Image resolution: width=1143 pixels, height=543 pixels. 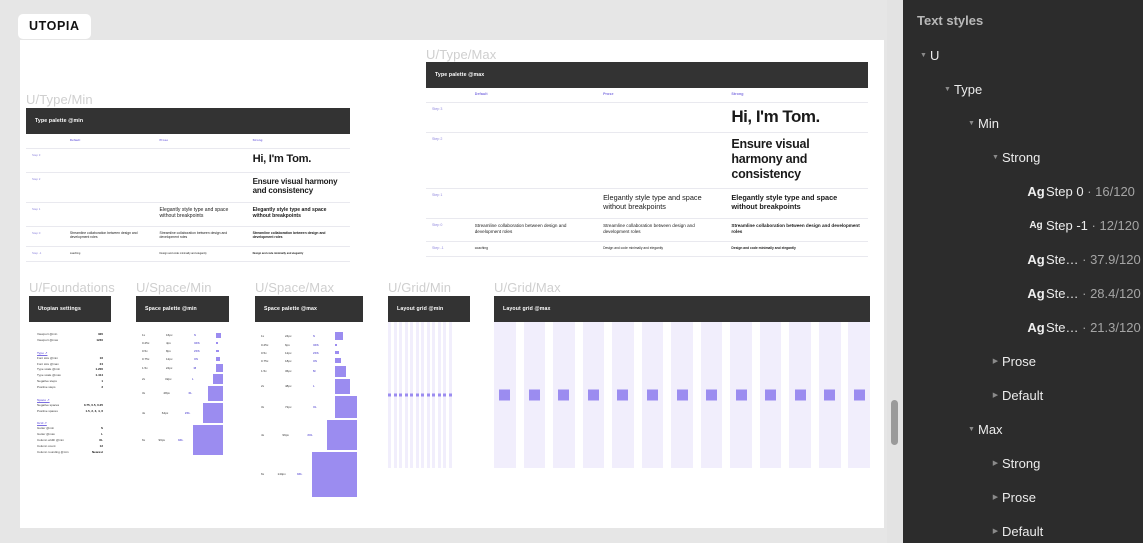 I want to click on scrollbar-thumb, so click(x=894, y=422).